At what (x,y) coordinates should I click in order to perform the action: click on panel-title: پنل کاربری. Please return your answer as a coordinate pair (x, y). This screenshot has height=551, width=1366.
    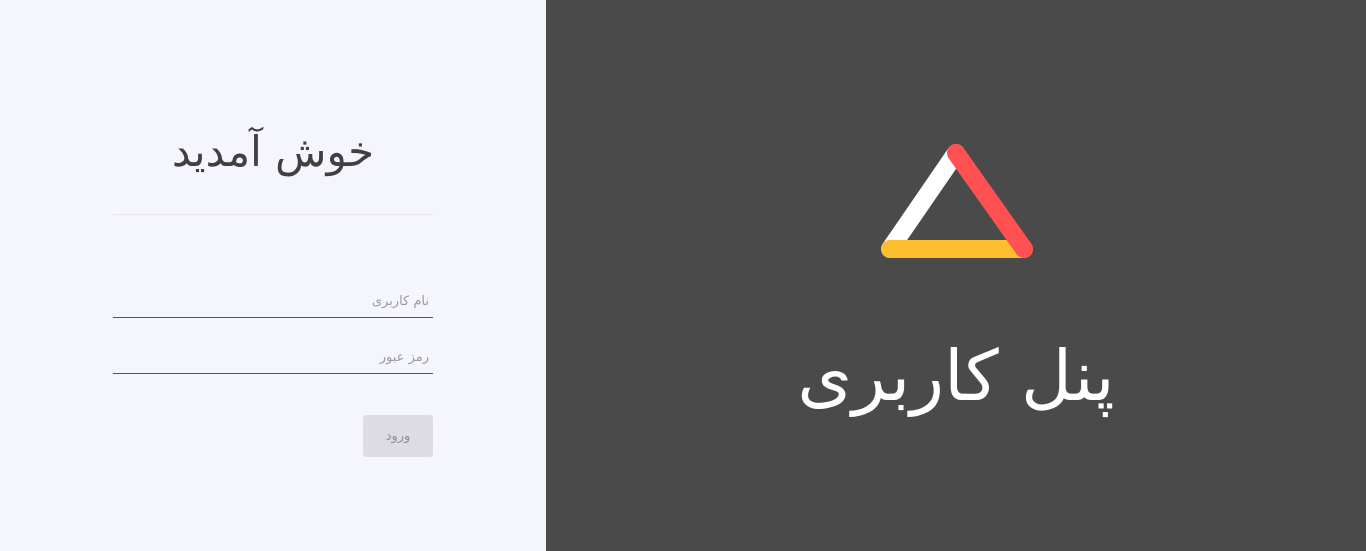
    Looking at the image, I should click on (956, 376).